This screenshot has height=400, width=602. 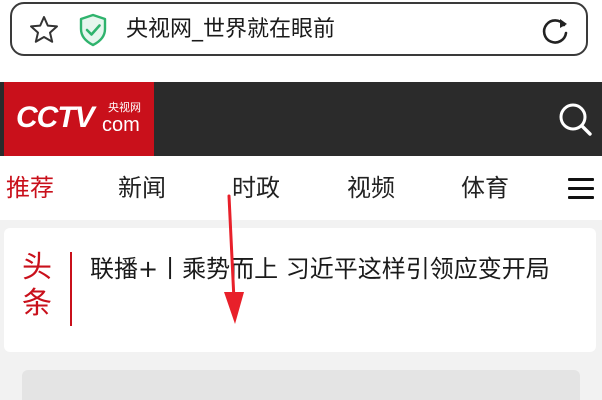 What do you see at coordinates (142, 188) in the screenshot?
I see `tab-news: 新闻` at bounding box center [142, 188].